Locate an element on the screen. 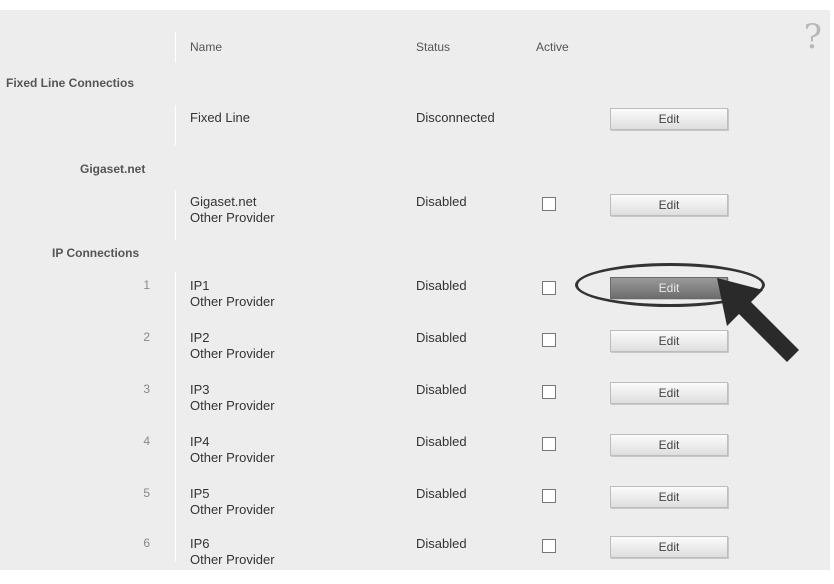  connection-name-line1: IP4 is located at coordinates (200, 441).